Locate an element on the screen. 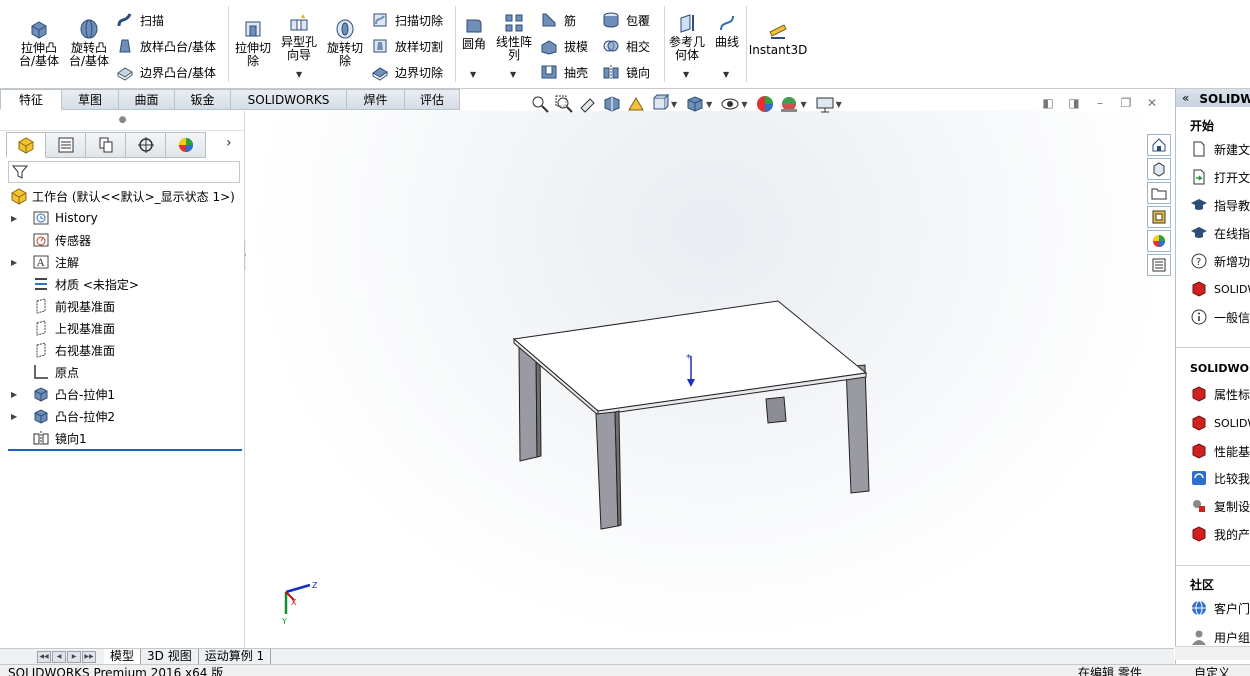  tab-display-manager is located at coordinates (186, 145).